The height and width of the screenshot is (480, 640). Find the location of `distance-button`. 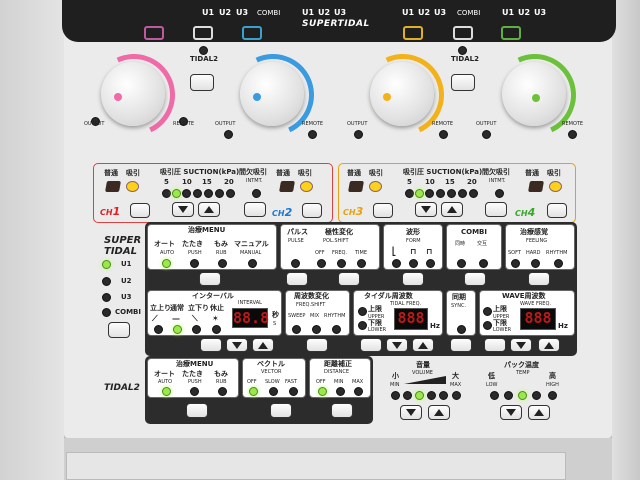

distance-button is located at coordinates (342, 410).